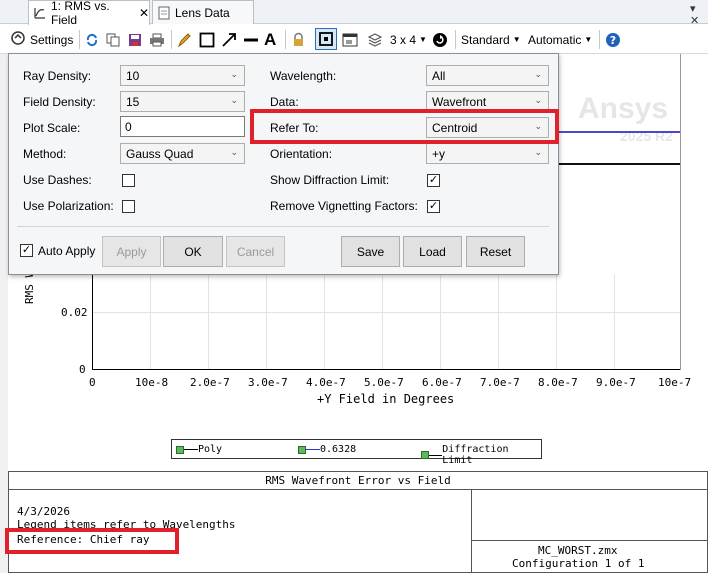 The height and width of the screenshot is (573, 708). What do you see at coordinates (268, 382) in the screenshot?
I see `x-tick-label: 3.0e-7` at bounding box center [268, 382].